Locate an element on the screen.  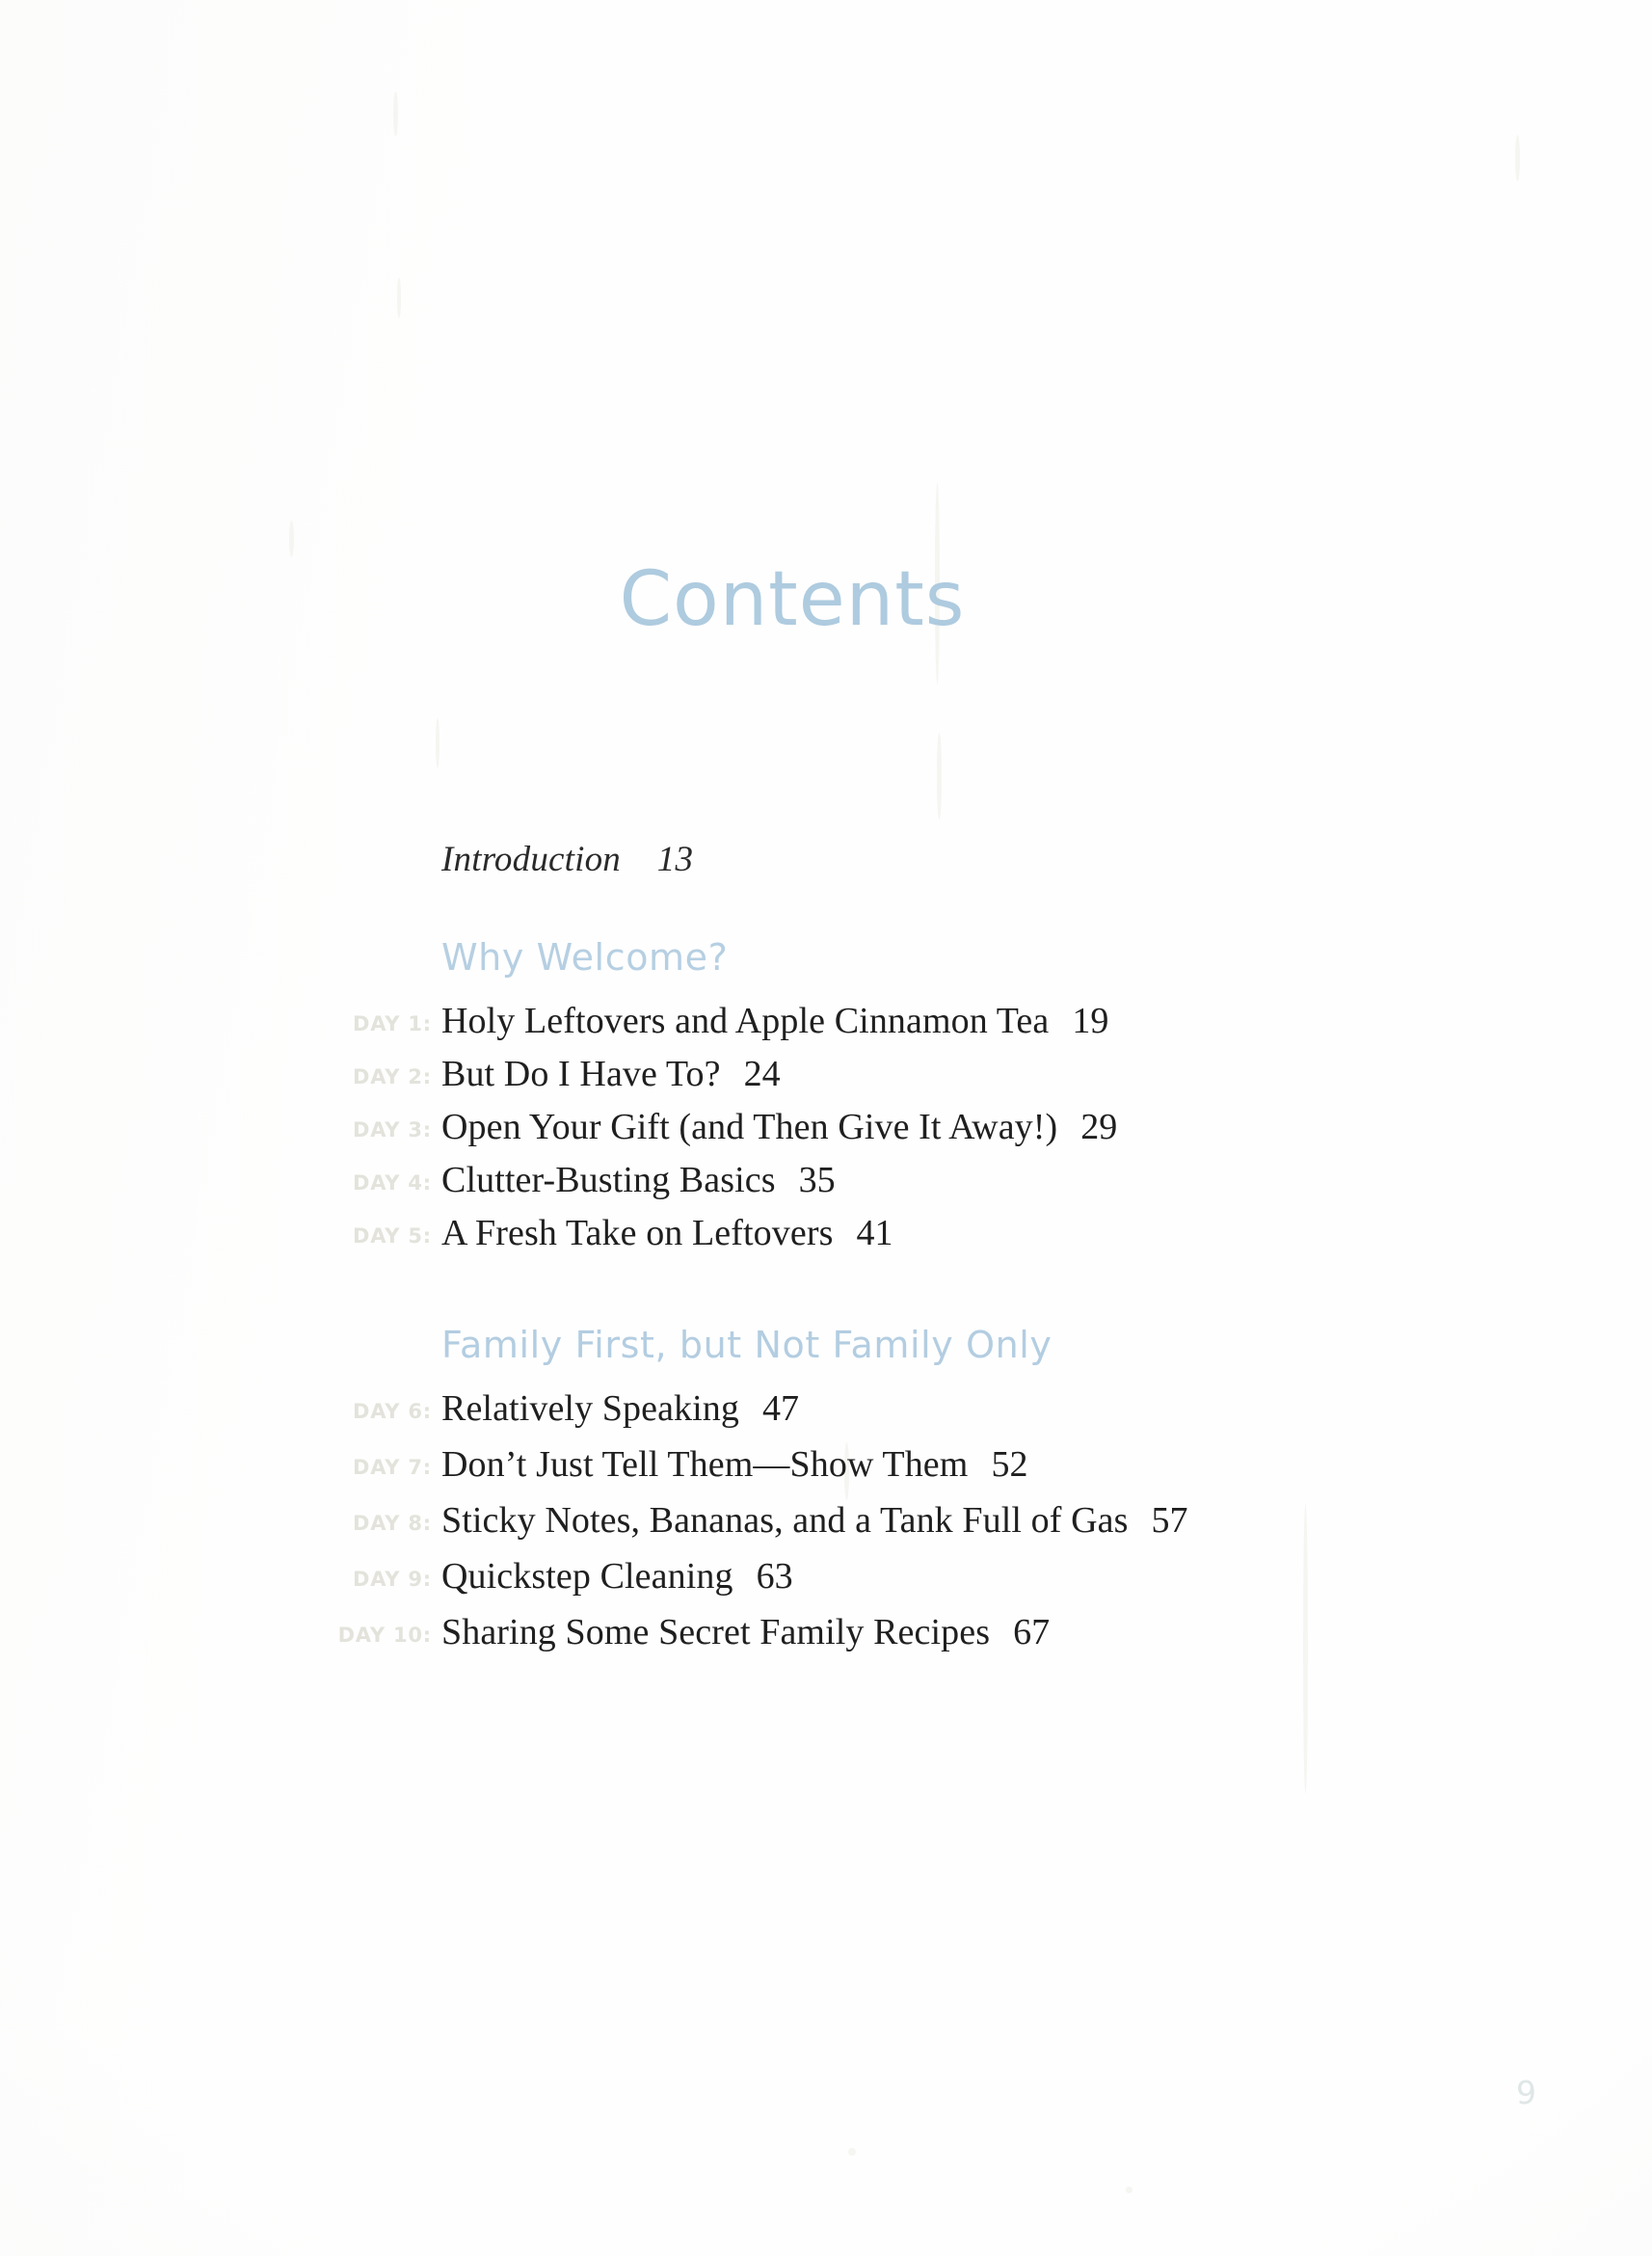
toc-entry: DAY 5: A Fresh Take on Leftovers 41 is located at coordinates (887, 1233).